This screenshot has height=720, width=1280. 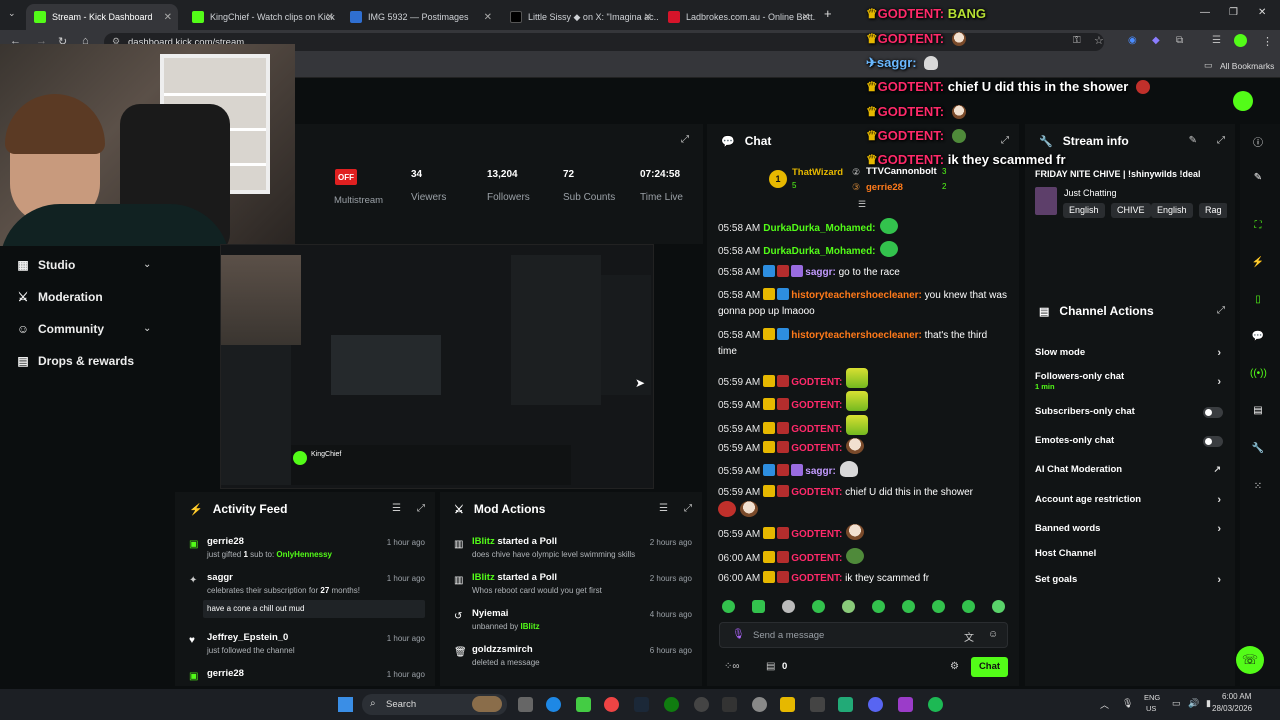 What do you see at coordinates (1243, 101) in the screenshot?
I see `kick-logo` at bounding box center [1243, 101].